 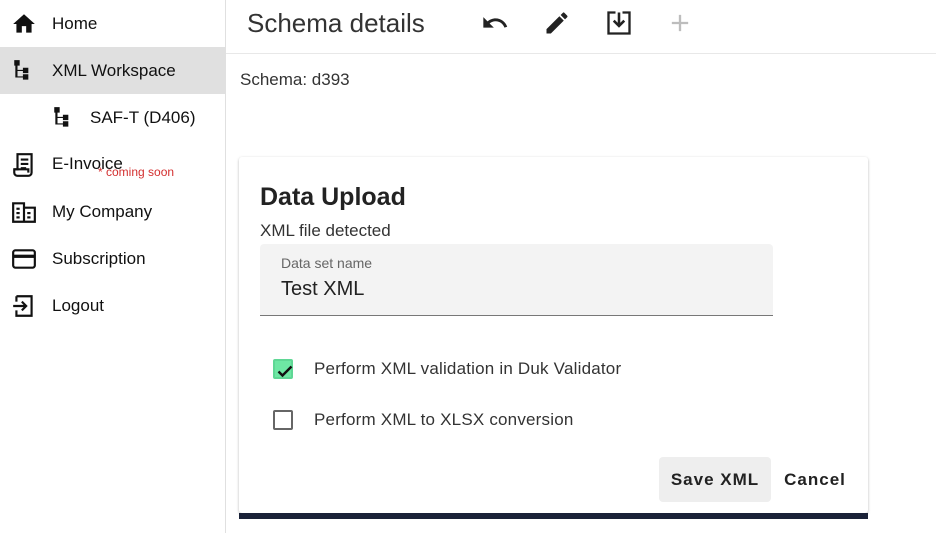 What do you see at coordinates (112, 164) in the screenshot?
I see `sidebar-item-e-invoice: E-Invoice * coming soon` at bounding box center [112, 164].